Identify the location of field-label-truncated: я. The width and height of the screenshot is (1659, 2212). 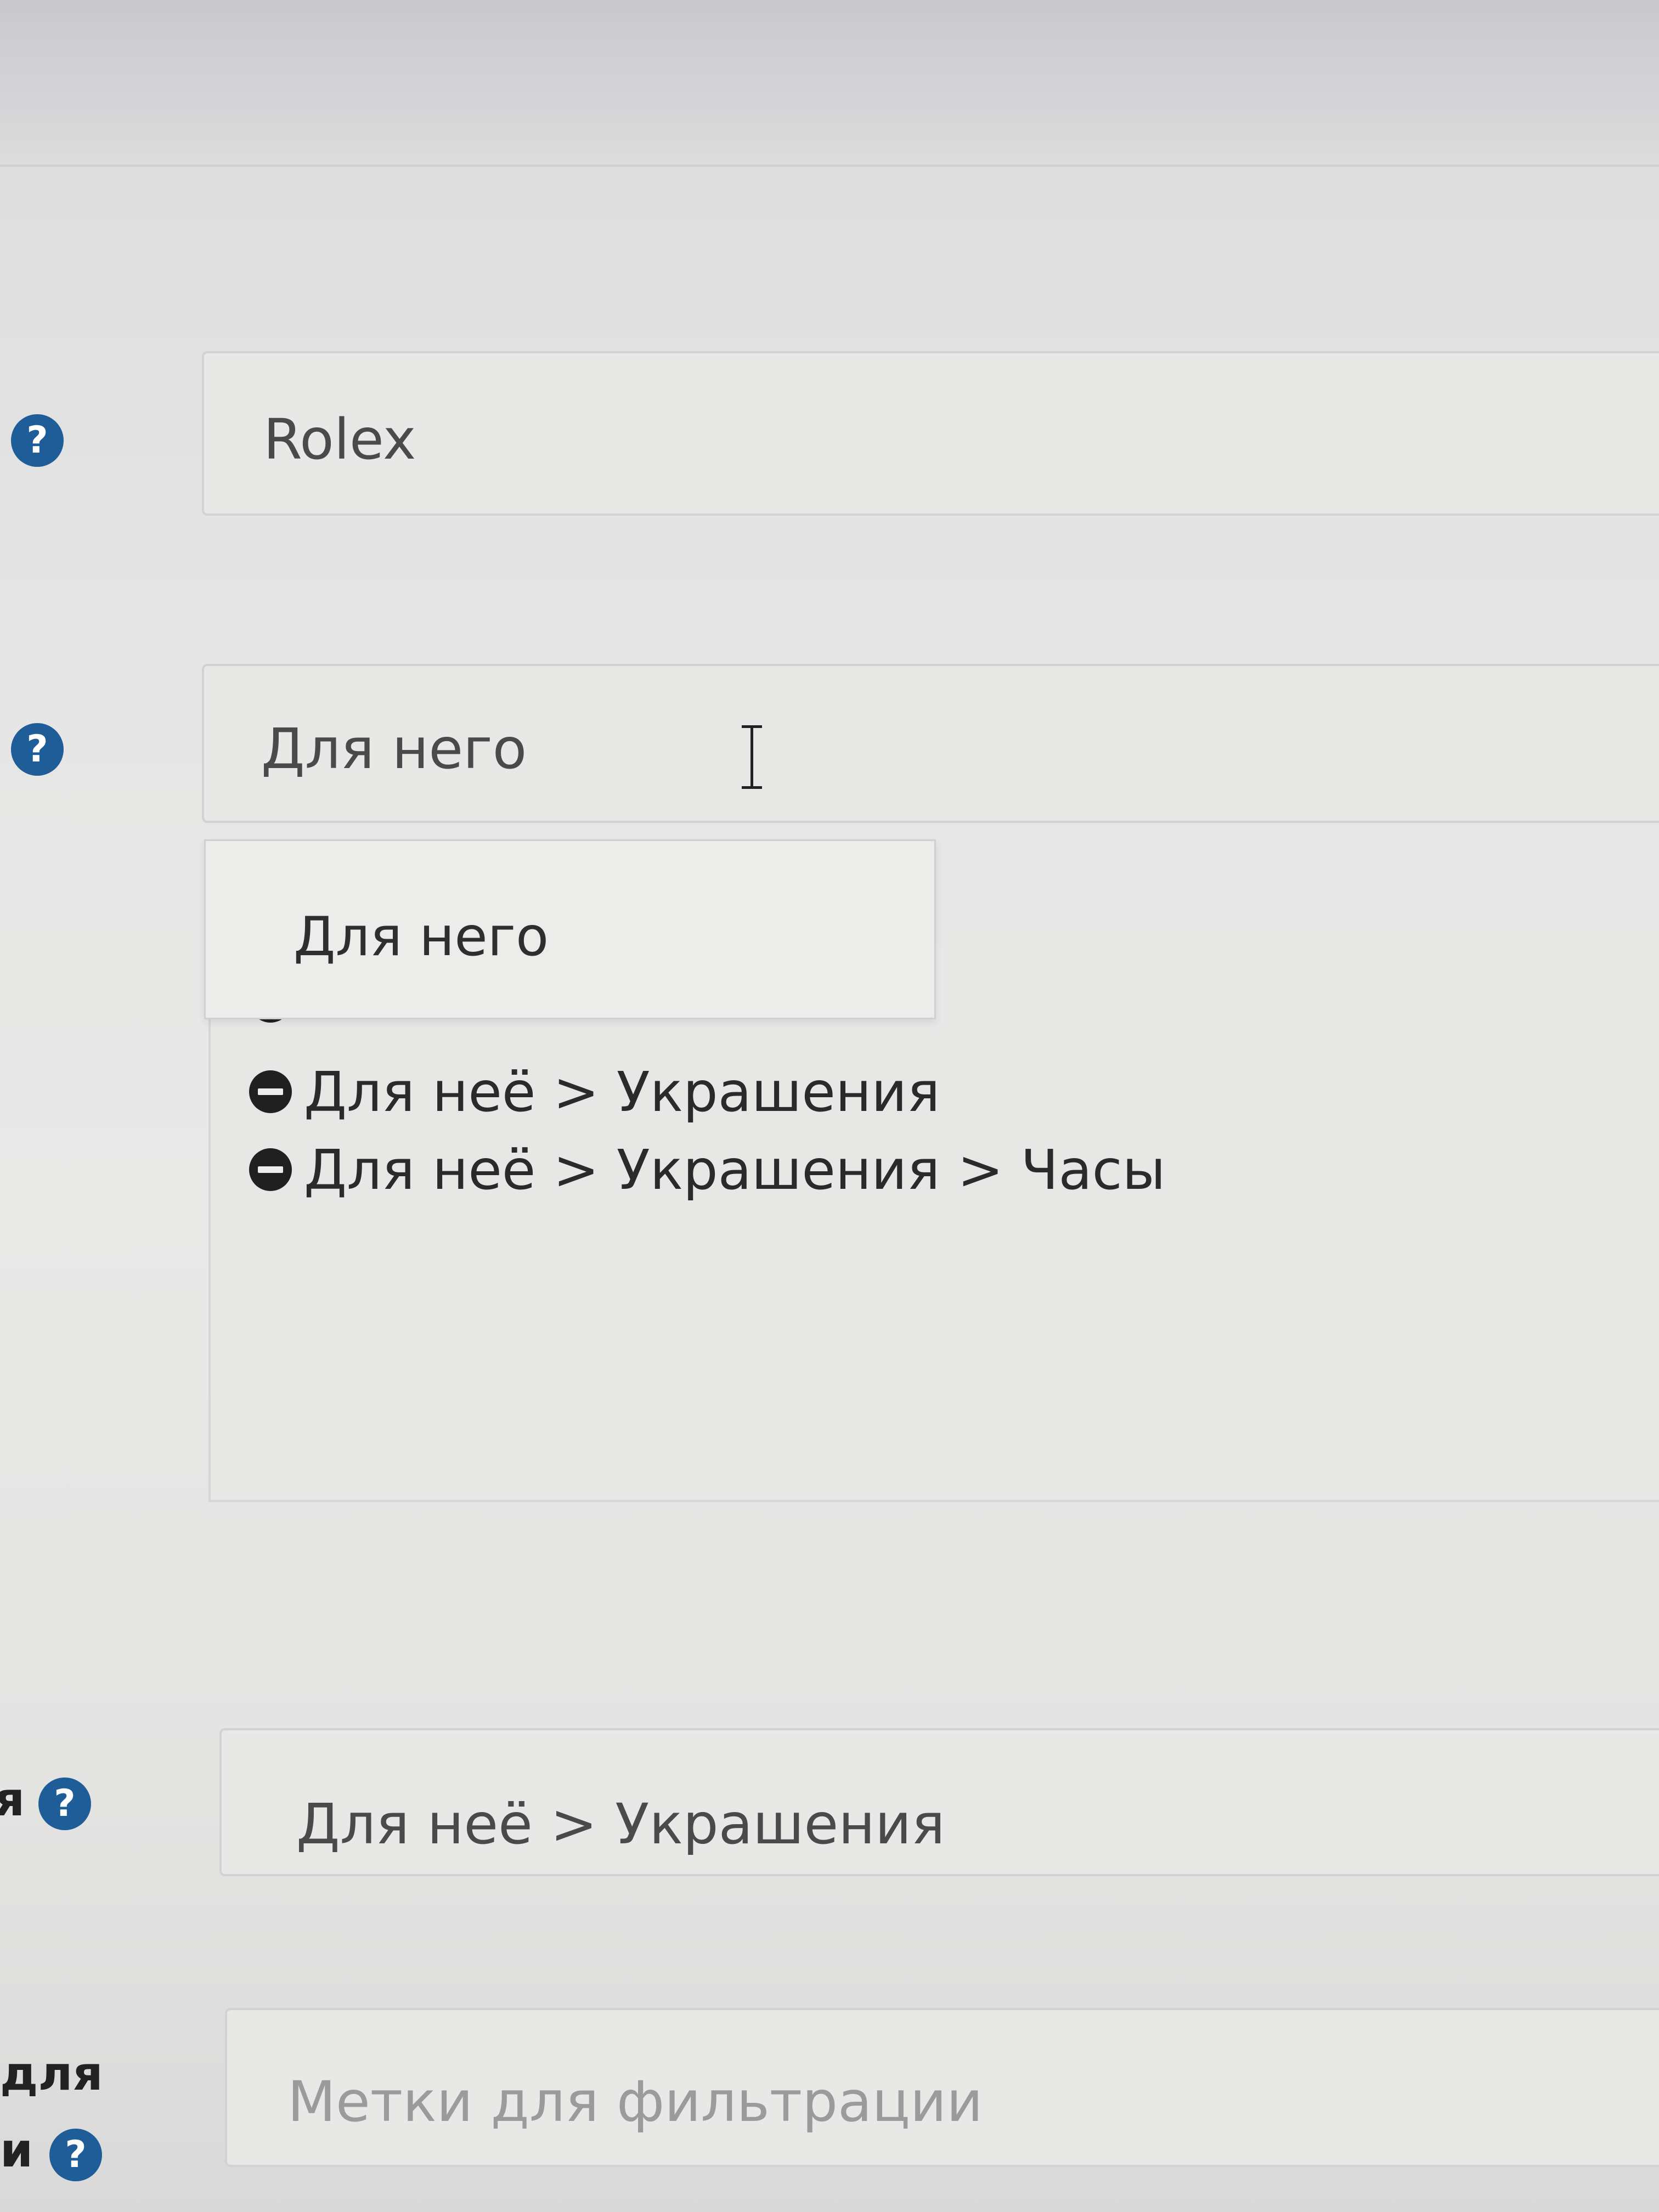
(13, 1799).